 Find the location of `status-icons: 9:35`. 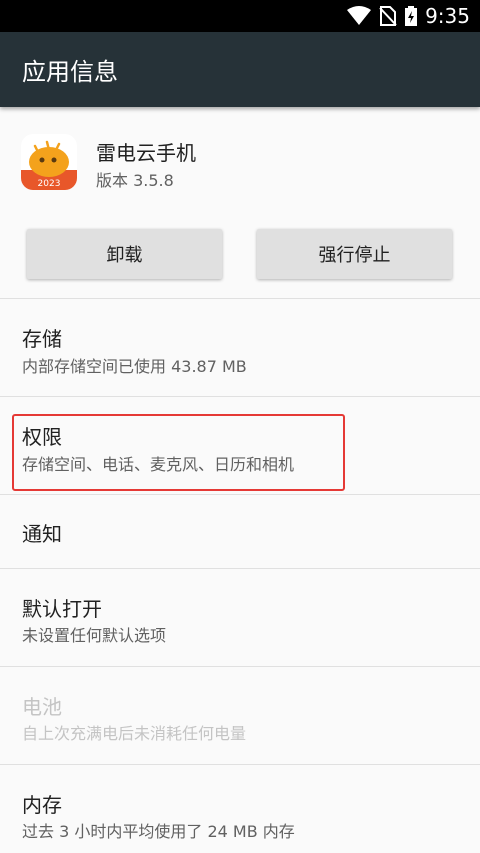

status-icons: 9:35 is located at coordinates (408, 16).